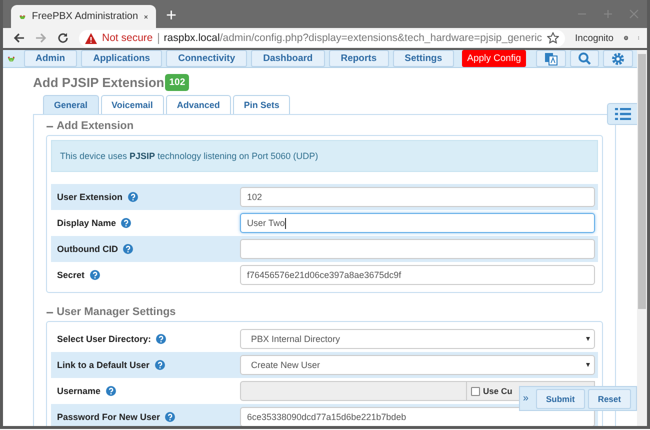 The width and height of the screenshot is (650, 430). I want to click on nav-menu-button: Reports, so click(358, 58).